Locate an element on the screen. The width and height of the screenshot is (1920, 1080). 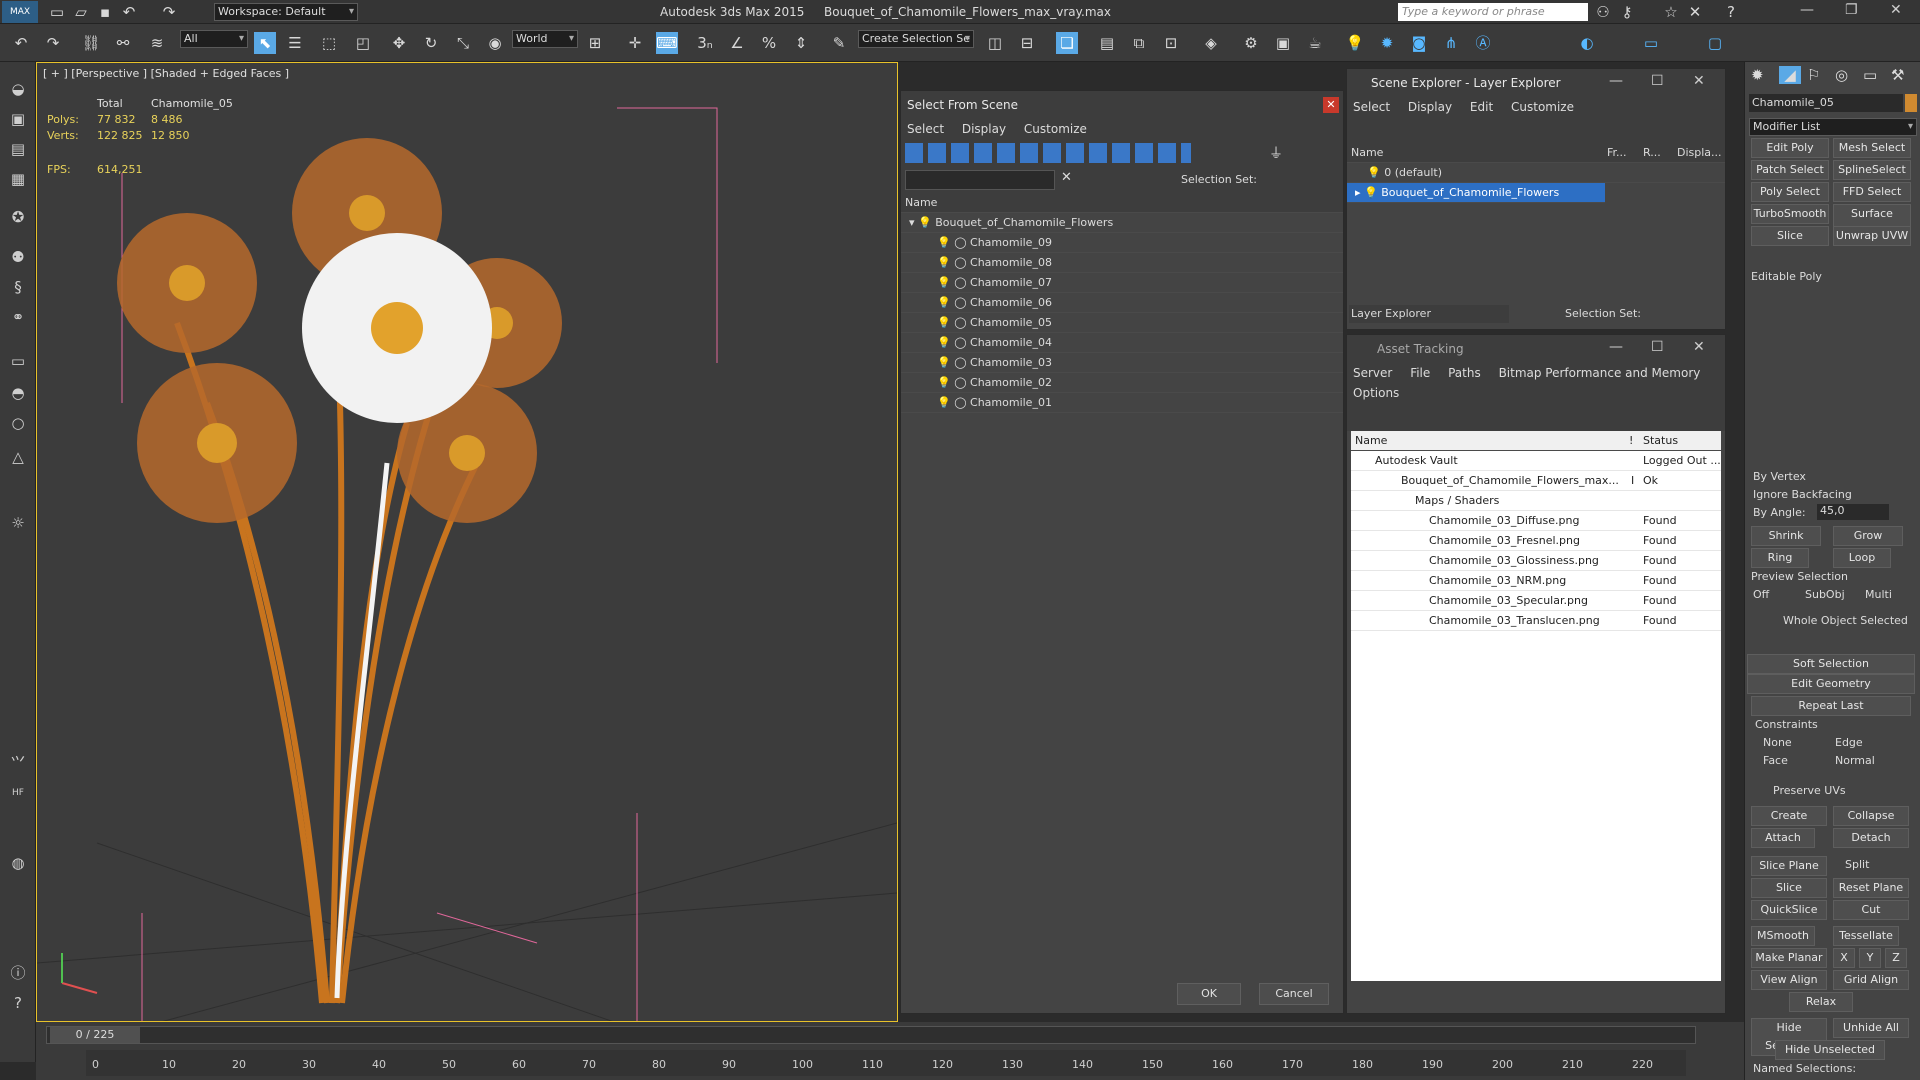
sphere-icon: ◐ is located at coordinates (1587, 43).